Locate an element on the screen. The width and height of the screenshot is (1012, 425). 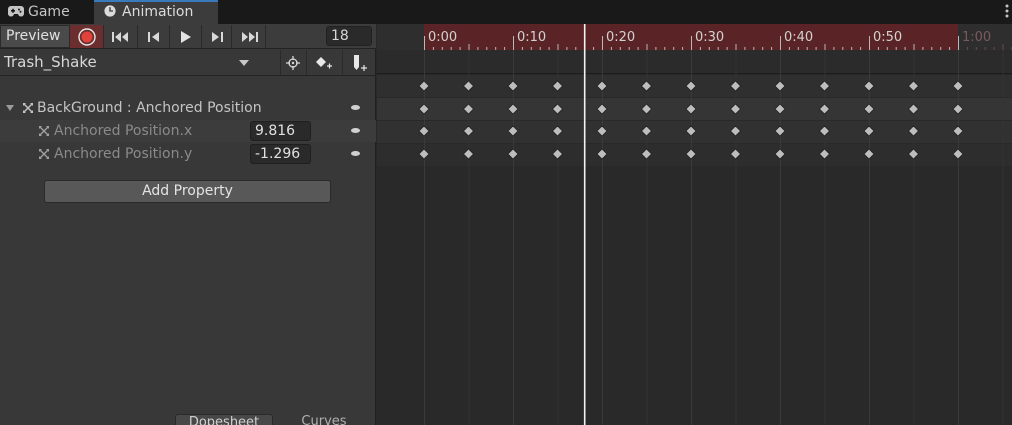
step-forward-icon is located at coordinates (217, 36).